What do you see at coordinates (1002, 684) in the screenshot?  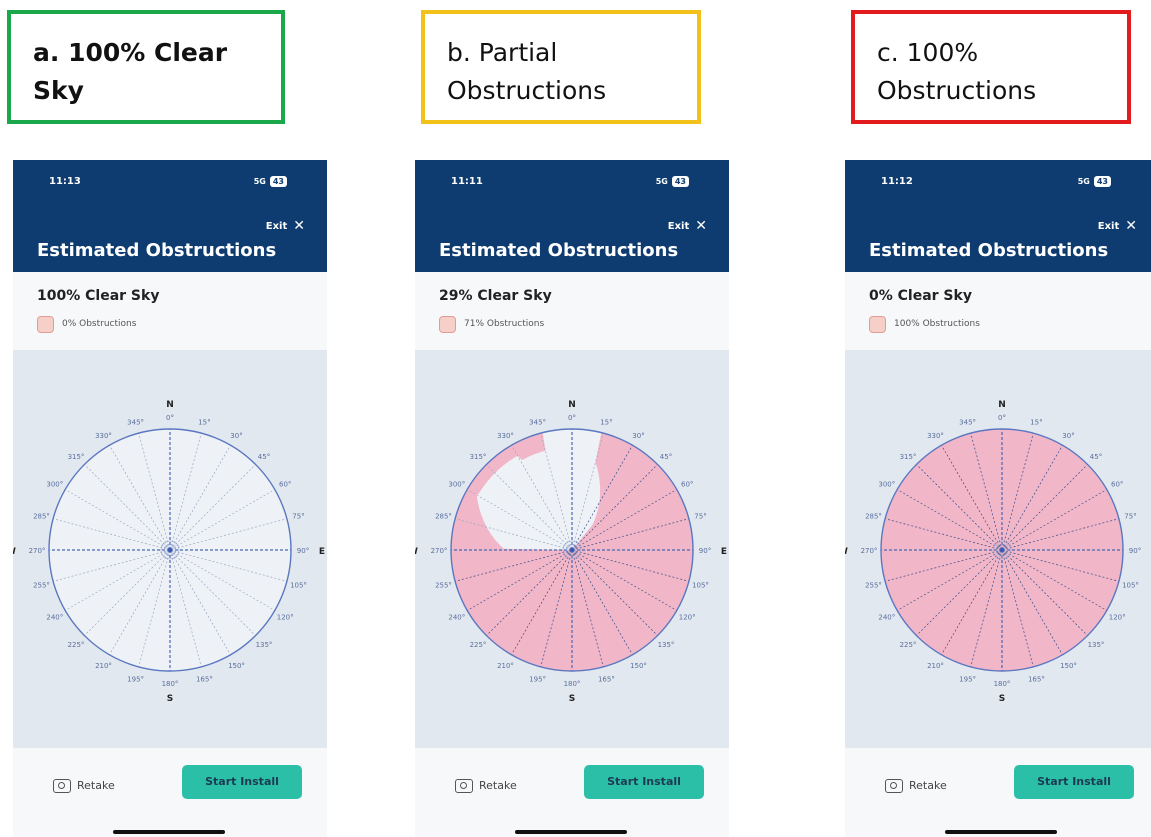 I see `degree-label: 180°` at bounding box center [1002, 684].